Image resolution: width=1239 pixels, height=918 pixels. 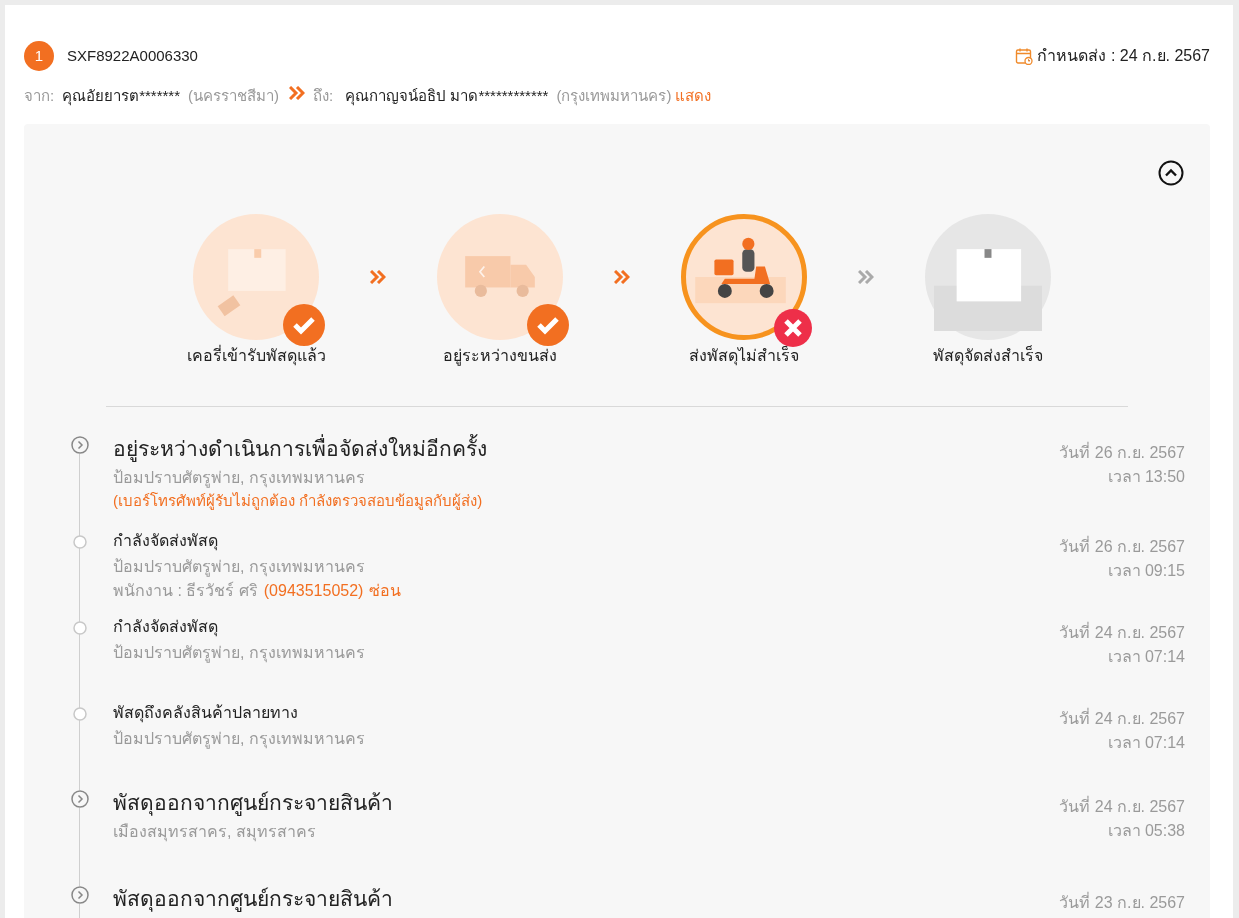 I want to click on step-label: พัสดุจัดส่งสำเร็จ, so click(x=988, y=356).